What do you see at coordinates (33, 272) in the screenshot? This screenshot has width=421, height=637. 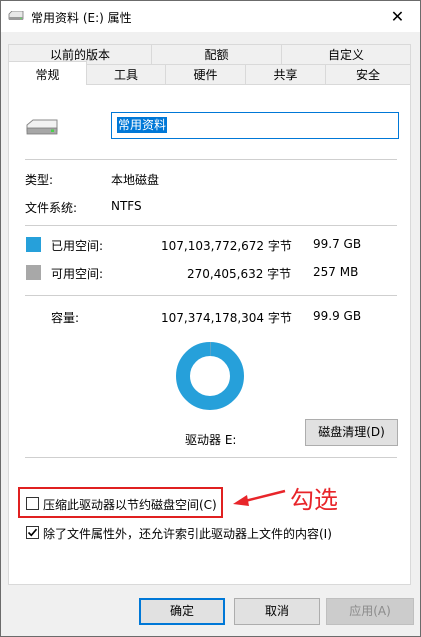 I see `free-space-swatch` at bounding box center [33, 272].